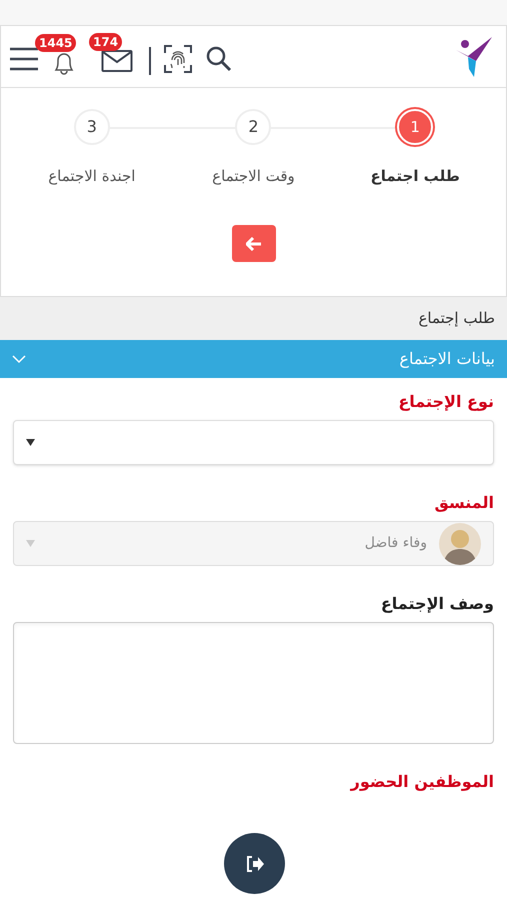  Describe the element at coordinates (19, 359) in the screenshot. I see `chevron-icon` at that location.